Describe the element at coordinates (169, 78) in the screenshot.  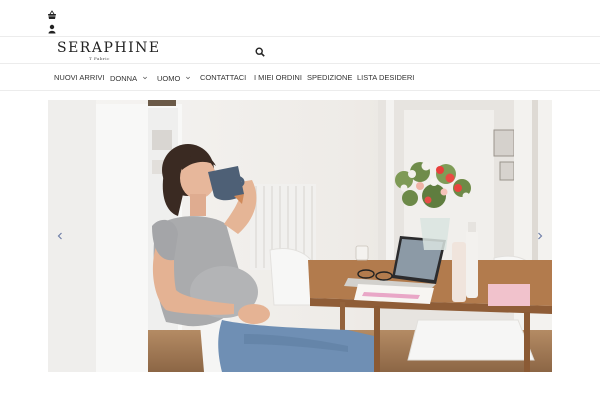
I see `nav-item-label: UOMO` at that location.